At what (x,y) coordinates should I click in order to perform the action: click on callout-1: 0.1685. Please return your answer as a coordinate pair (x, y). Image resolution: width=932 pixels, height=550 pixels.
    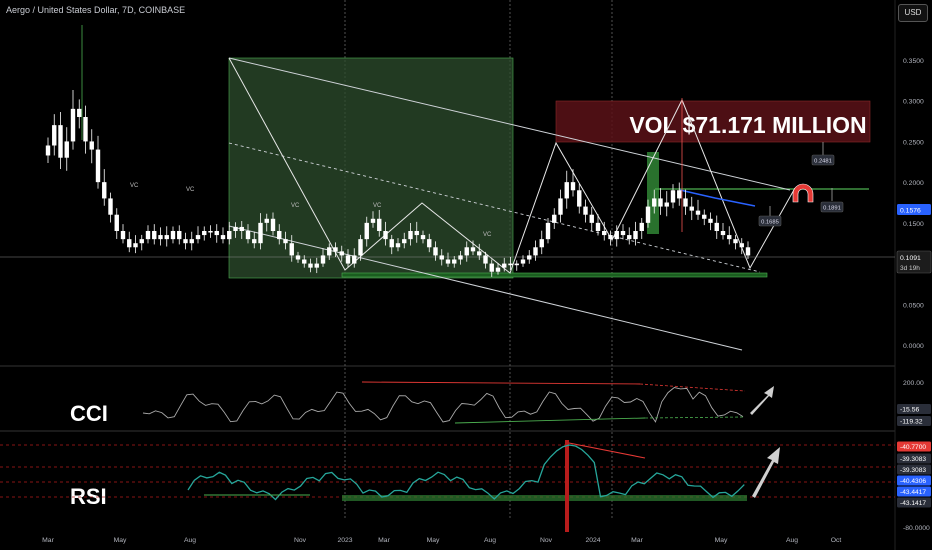
    Looking at the image, I should click on (770, 223).